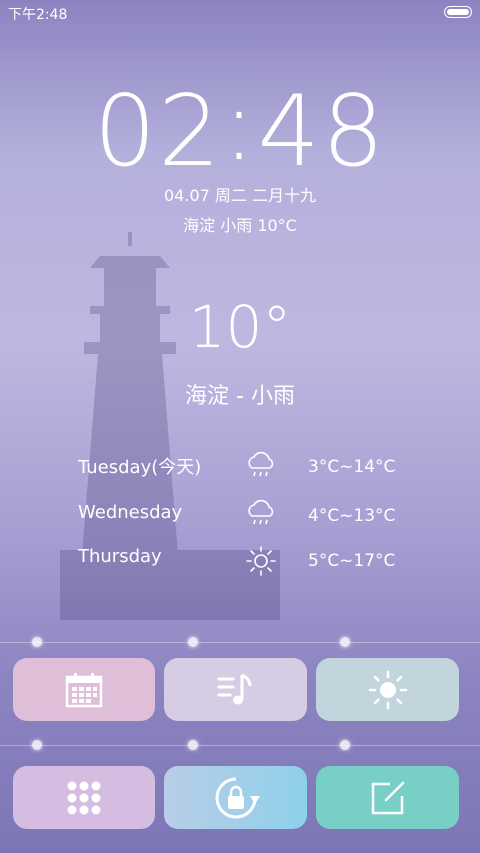 Image resolution: width=480 pixels, height=853 pixels. What do you see at coordinates (352, 467) in the screenshot?
I see `forecast-range: 3°C~14°C` at bounding box center [352, 467].